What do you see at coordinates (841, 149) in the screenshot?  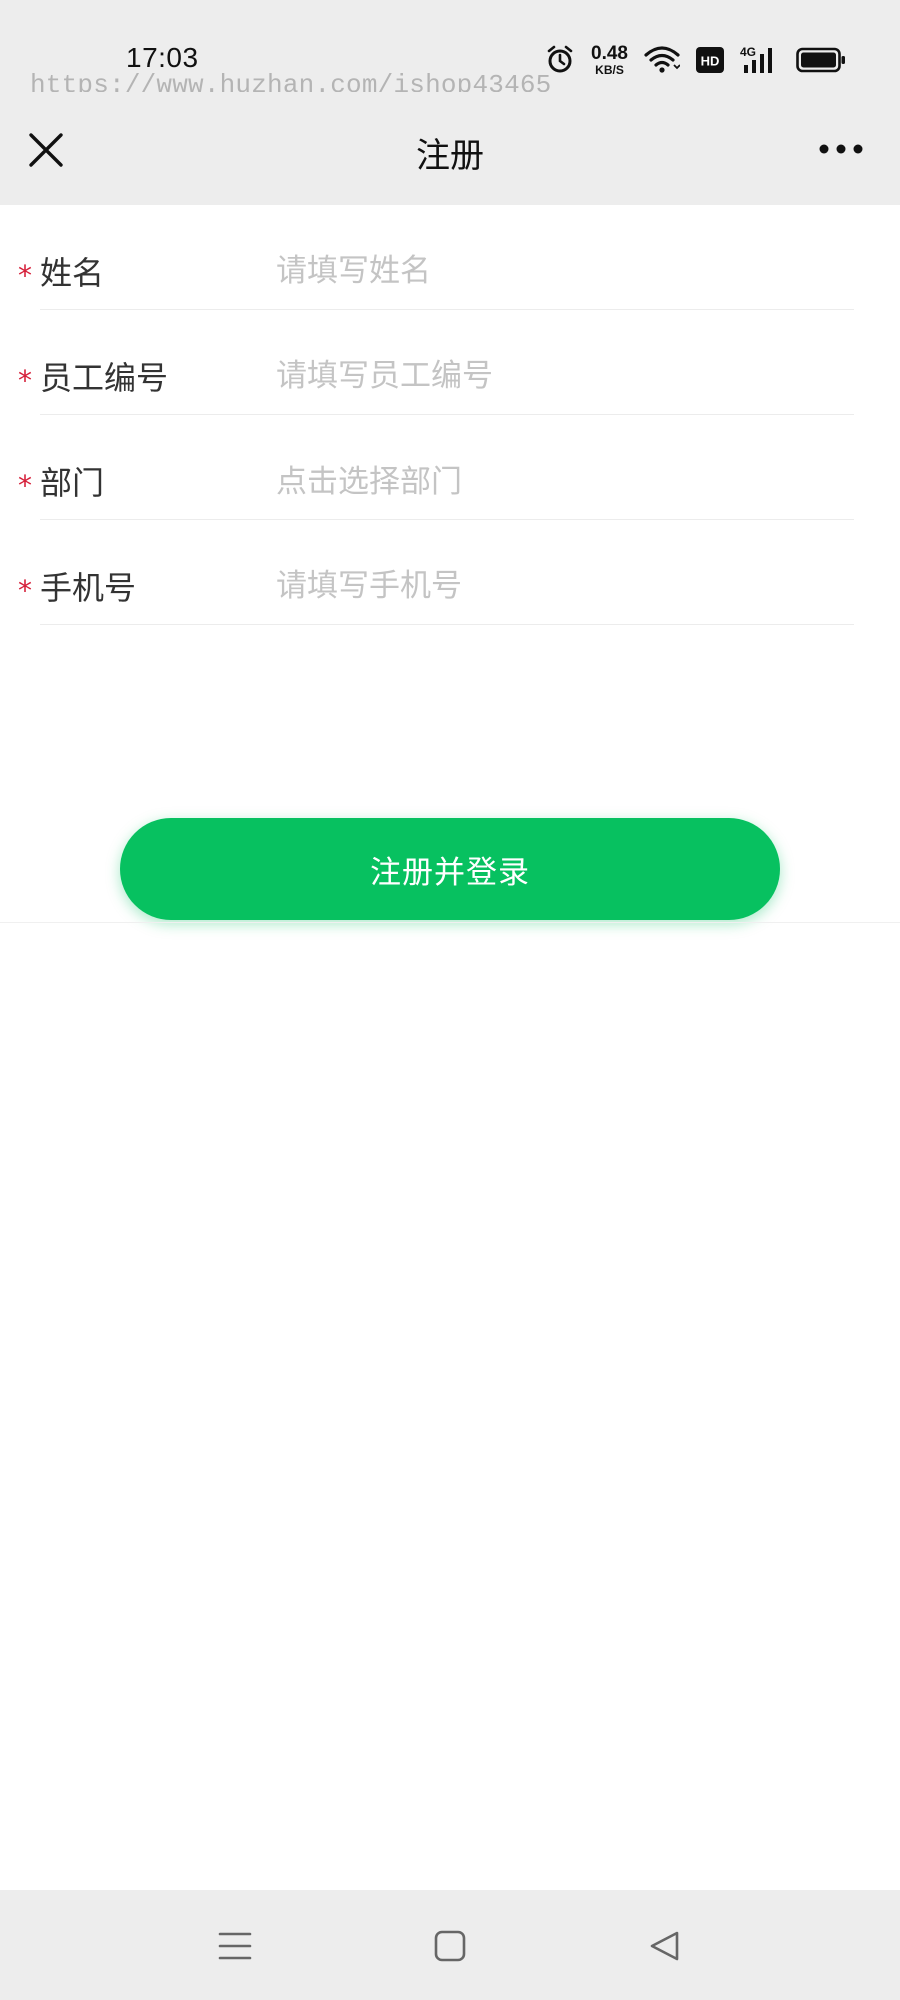 I see `more-icon` at bounding box center [841, 149].